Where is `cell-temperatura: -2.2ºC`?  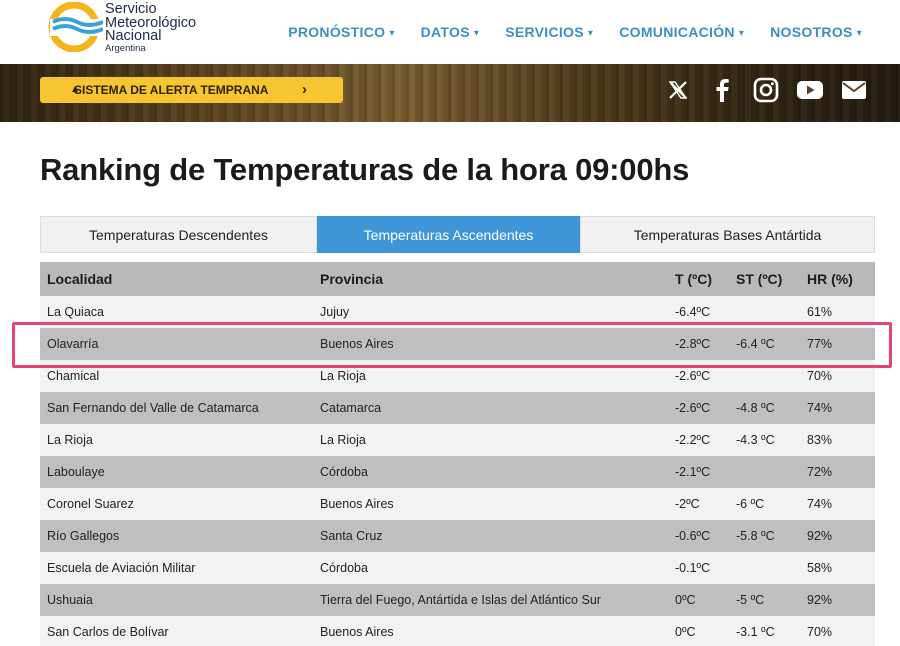 cell-temperatura: -2.2ºC is located at coordinates (693, 440).